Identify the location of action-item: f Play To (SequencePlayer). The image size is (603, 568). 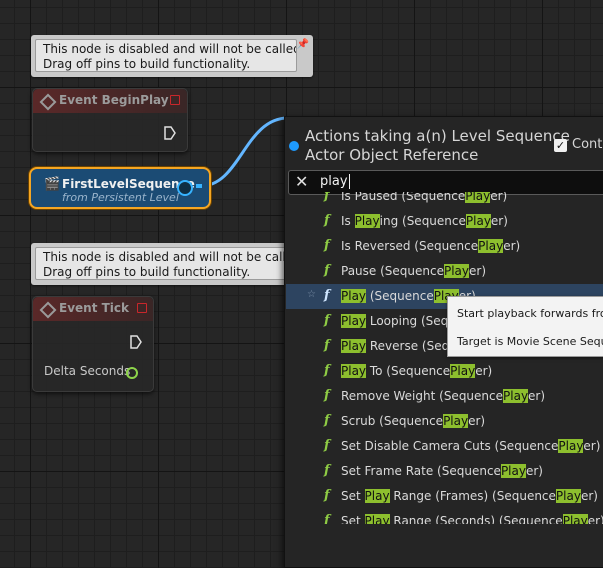
(444, 371).